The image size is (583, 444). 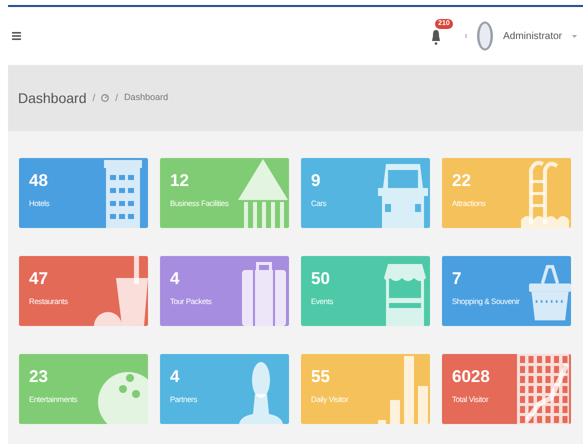 I want to click on page-title: Dashboard, so click(x=52, y=98).